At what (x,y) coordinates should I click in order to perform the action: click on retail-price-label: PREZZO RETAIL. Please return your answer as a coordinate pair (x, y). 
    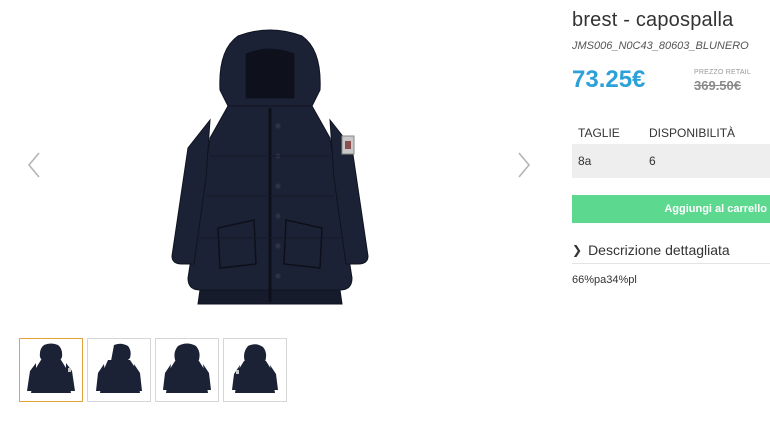
    Looking at the image, I should click on (722, 72).